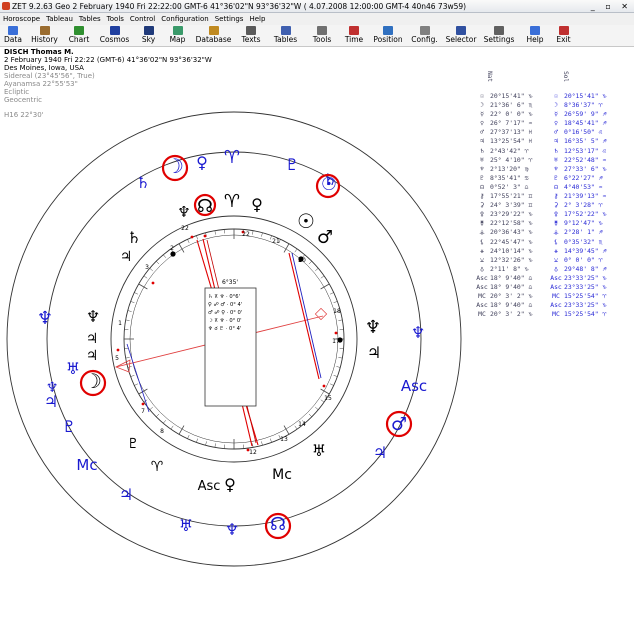 The height and width of the screenshot is (640, 634). What do you see at coordinates (162, 431) in the screenshot?
I see `degree-label: 8` at bounding box center [162, 431].